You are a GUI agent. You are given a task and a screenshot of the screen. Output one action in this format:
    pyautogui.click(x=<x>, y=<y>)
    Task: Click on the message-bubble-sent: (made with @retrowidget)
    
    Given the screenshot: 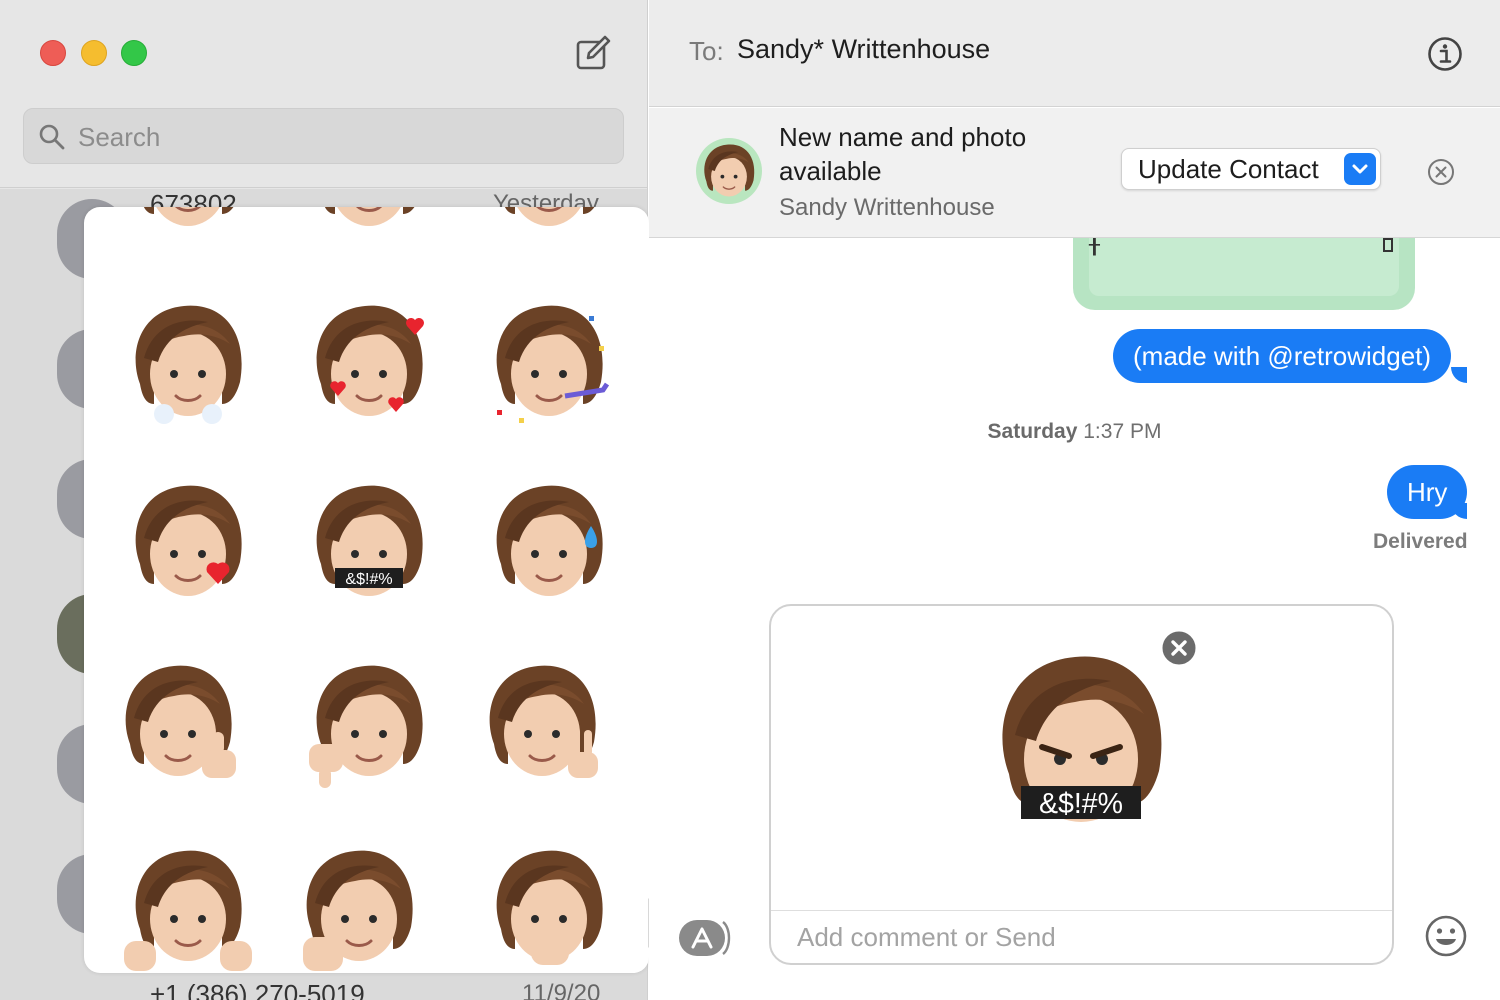 What is the action you would take?
    pyautogui.click(x=1282, y=356)
    